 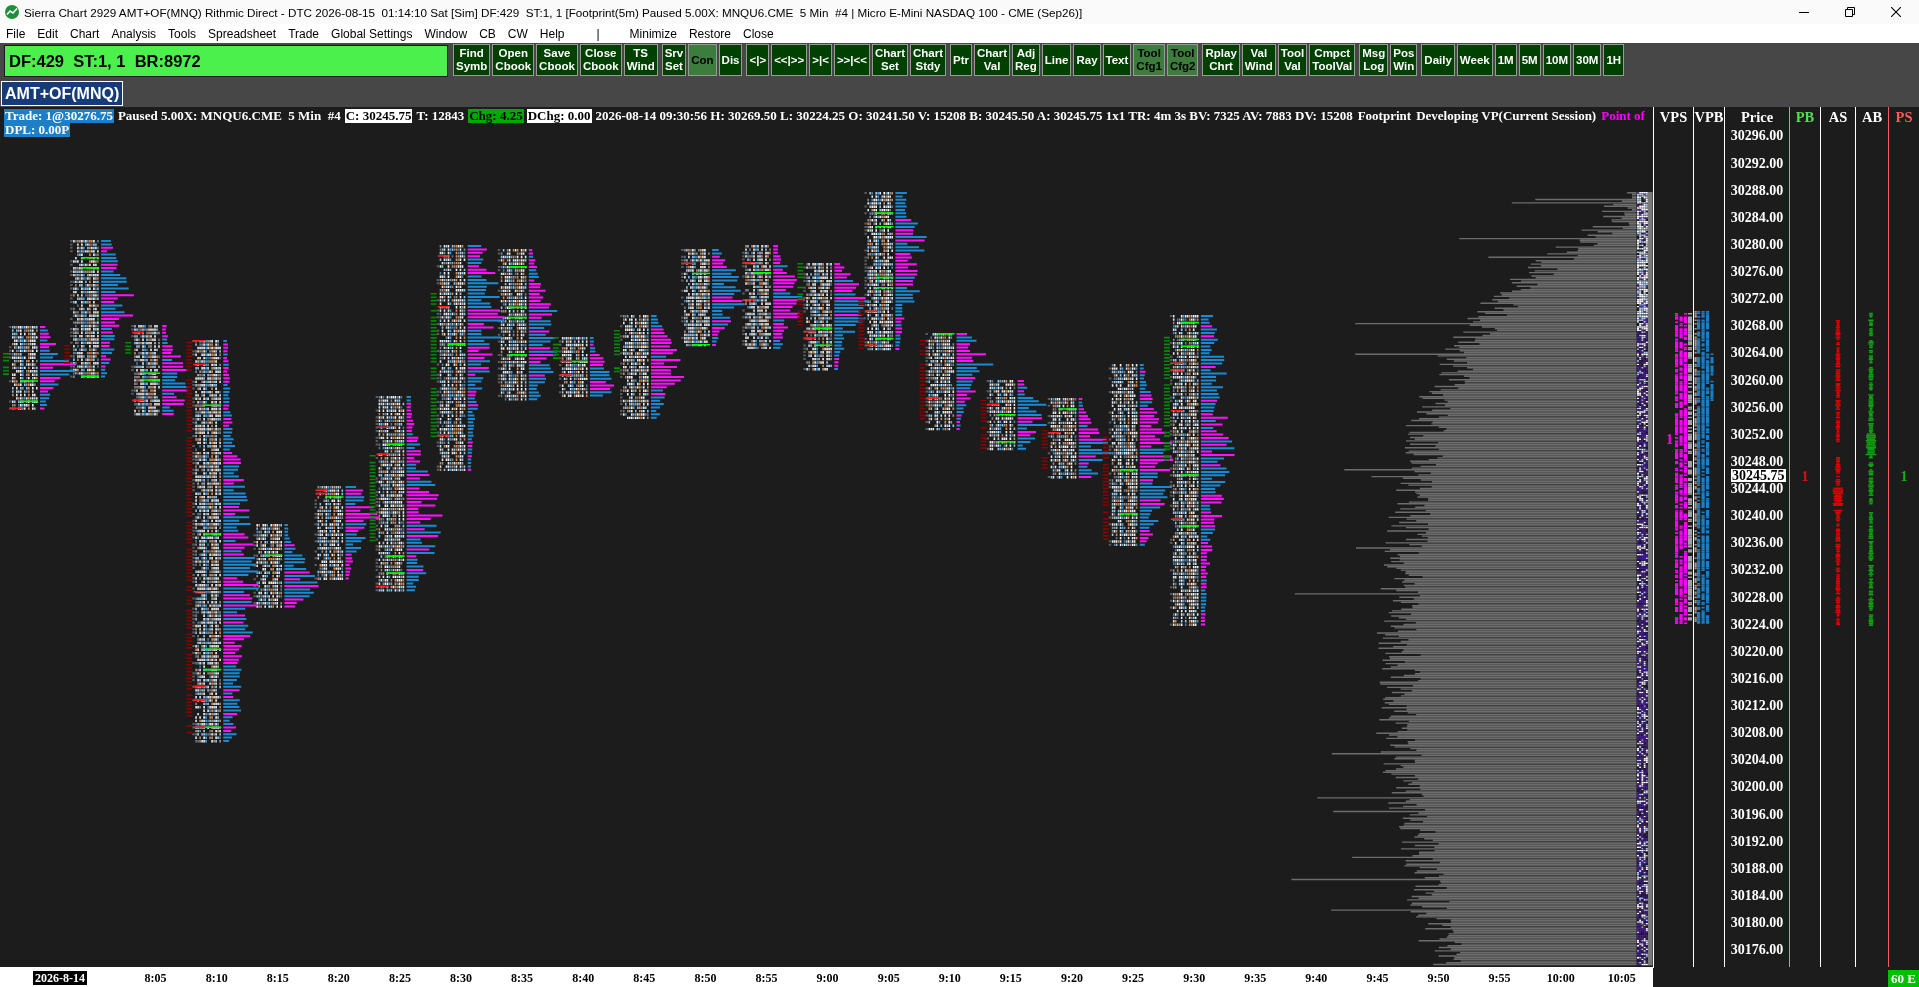 I want to click on price-label: 30248.00, so click(x=1757, y=461).